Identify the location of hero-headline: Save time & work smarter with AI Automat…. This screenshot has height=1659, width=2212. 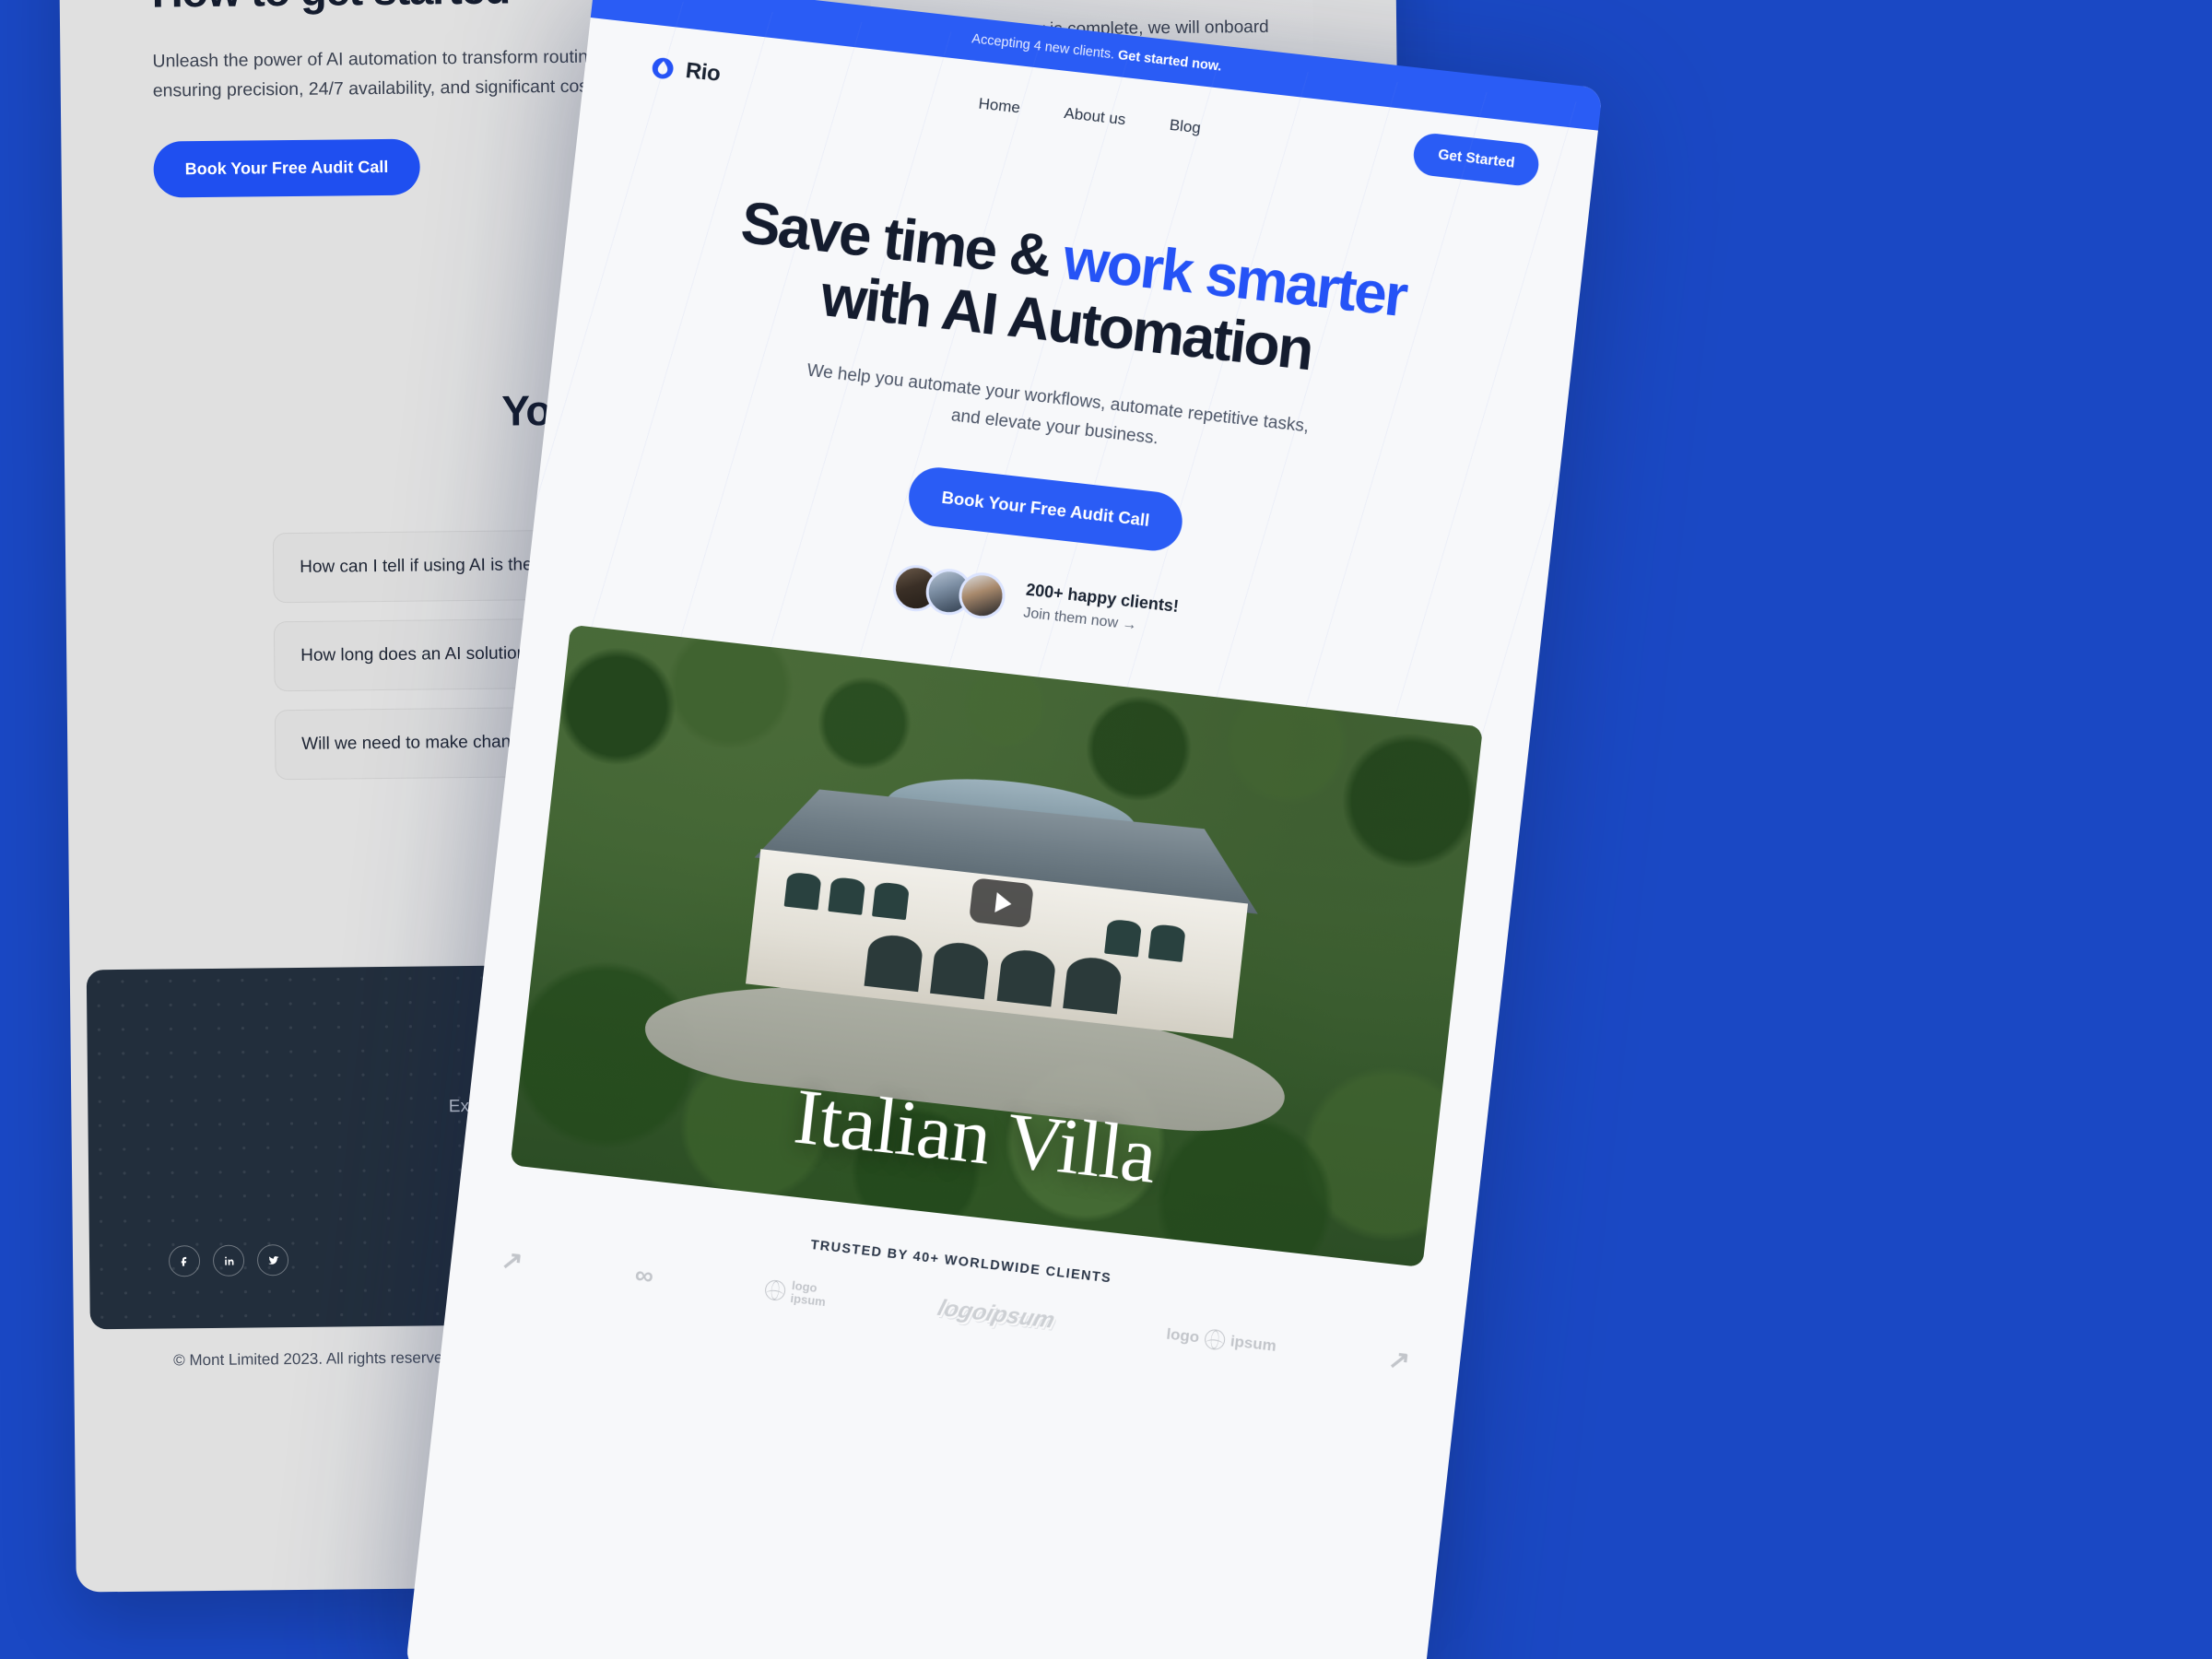
(1069, 292).